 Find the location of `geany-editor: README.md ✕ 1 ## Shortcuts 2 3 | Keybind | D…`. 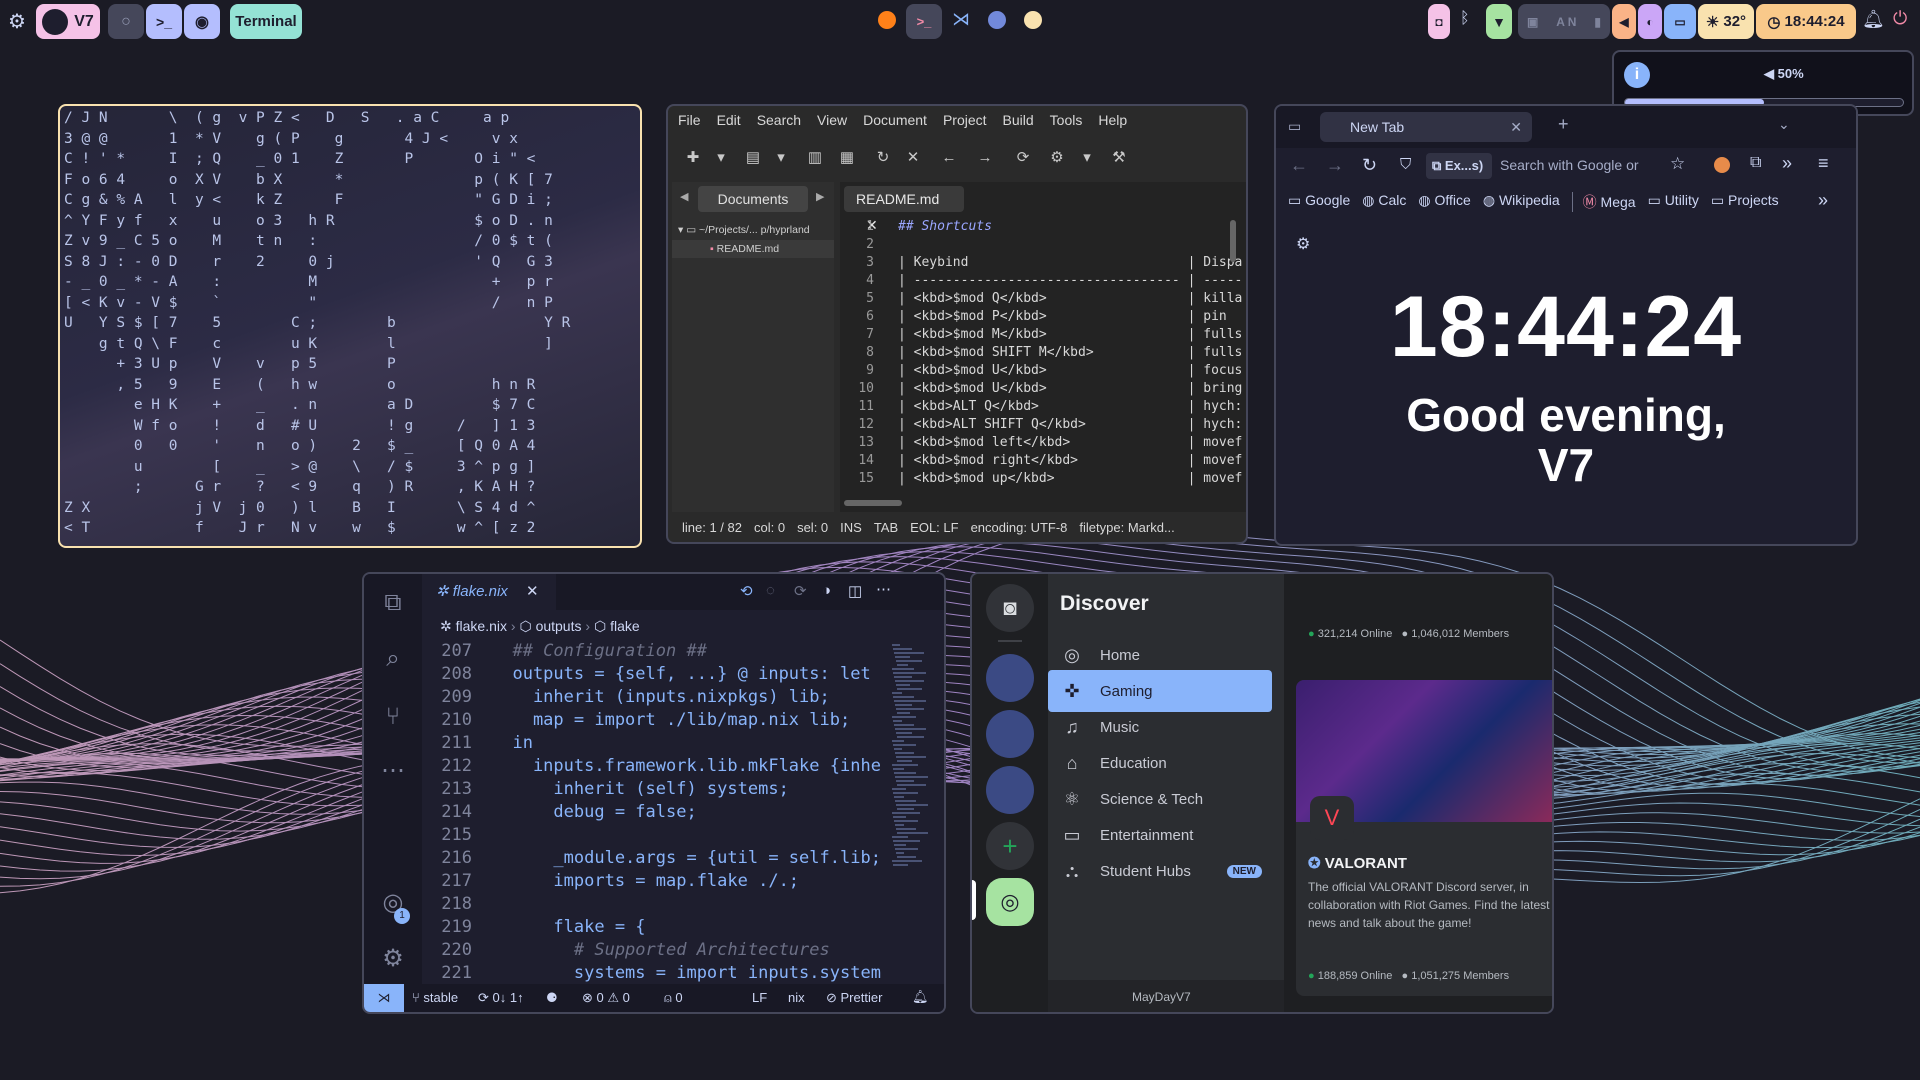

geany-editor: README.md ✕ 1 ## Shortcuts 2 3 | Keybind | D… is located at coordinates (1043, 347).